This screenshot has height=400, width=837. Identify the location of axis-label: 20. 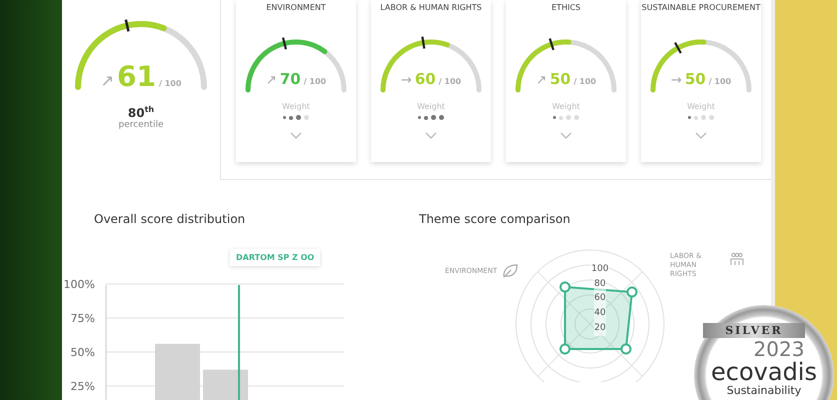
(600, 328).